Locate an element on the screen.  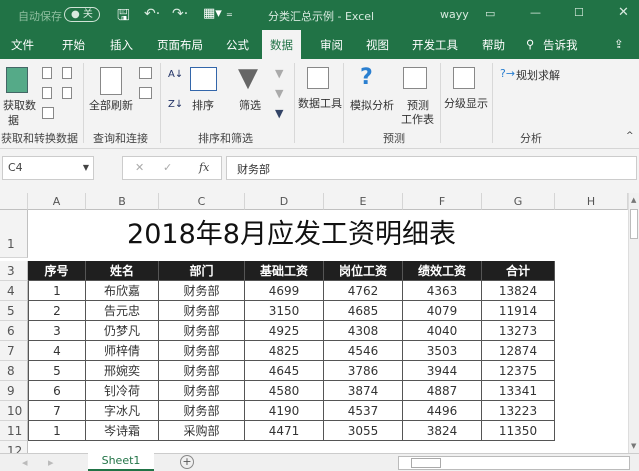
table-cell: 2 is located at coordinates (57, 311).